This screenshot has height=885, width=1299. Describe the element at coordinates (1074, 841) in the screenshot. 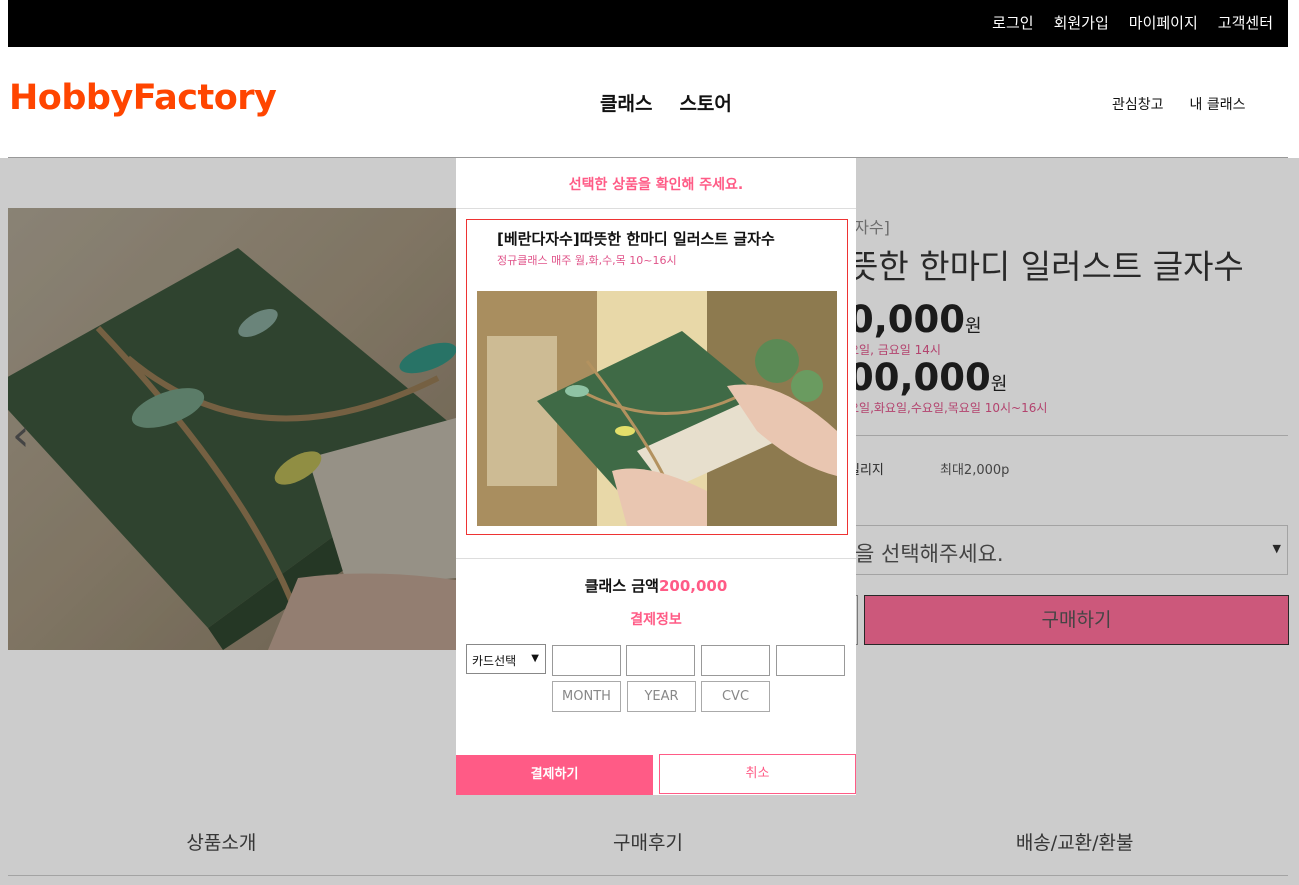

I see `tab-shipping: 배송/교환/환불` at that location.